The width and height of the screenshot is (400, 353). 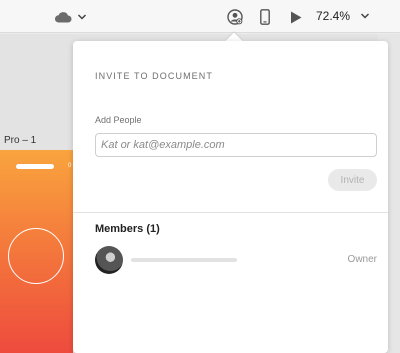 I want to click on invite-button: Invite, so click(x=352, y=180).